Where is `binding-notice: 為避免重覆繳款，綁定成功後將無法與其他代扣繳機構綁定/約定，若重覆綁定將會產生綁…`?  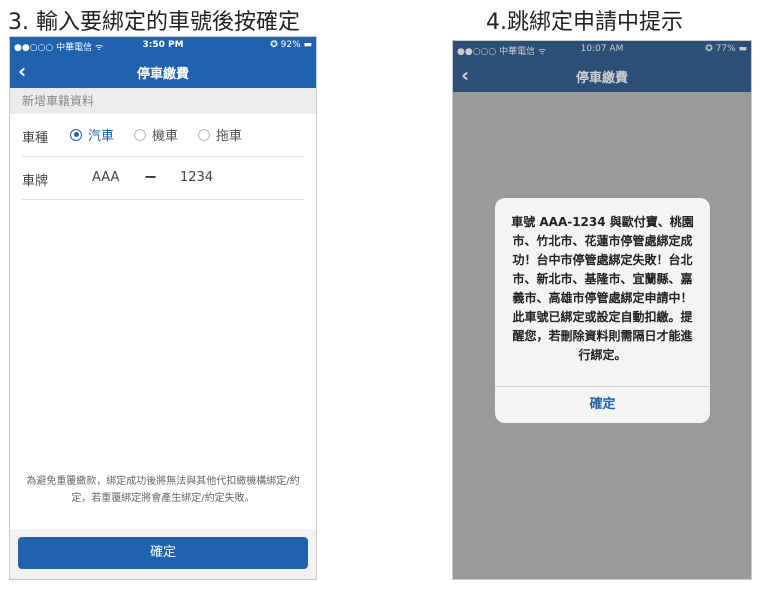 binding-notice: 為避免重覆繳款，綁定成功後將無法與其他代扣繳機構綁定/約定，若重覆綁定將會產生綁… is located at coordinates (163, 490).